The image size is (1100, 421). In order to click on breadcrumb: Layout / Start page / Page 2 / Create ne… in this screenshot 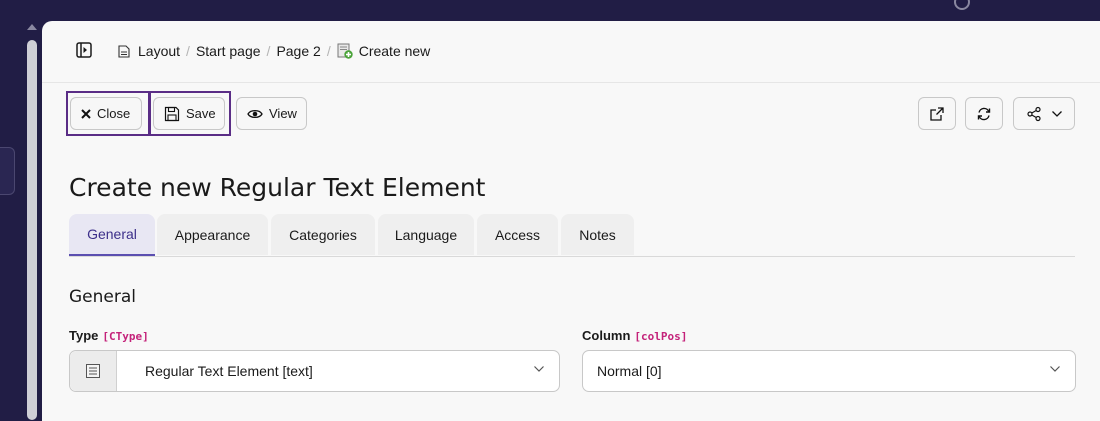, I will do `click(274, 51)`.